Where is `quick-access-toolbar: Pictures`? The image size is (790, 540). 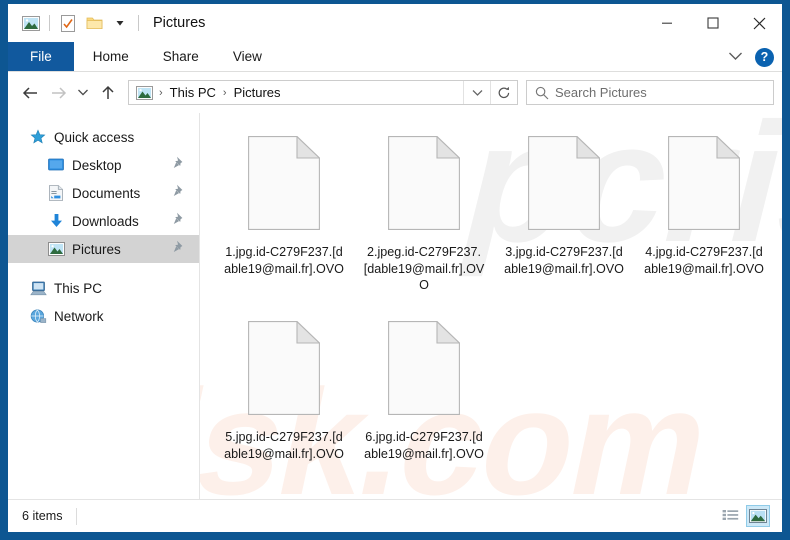 quick-access-toolbar: Pictures is located at coordinates (106, 23).